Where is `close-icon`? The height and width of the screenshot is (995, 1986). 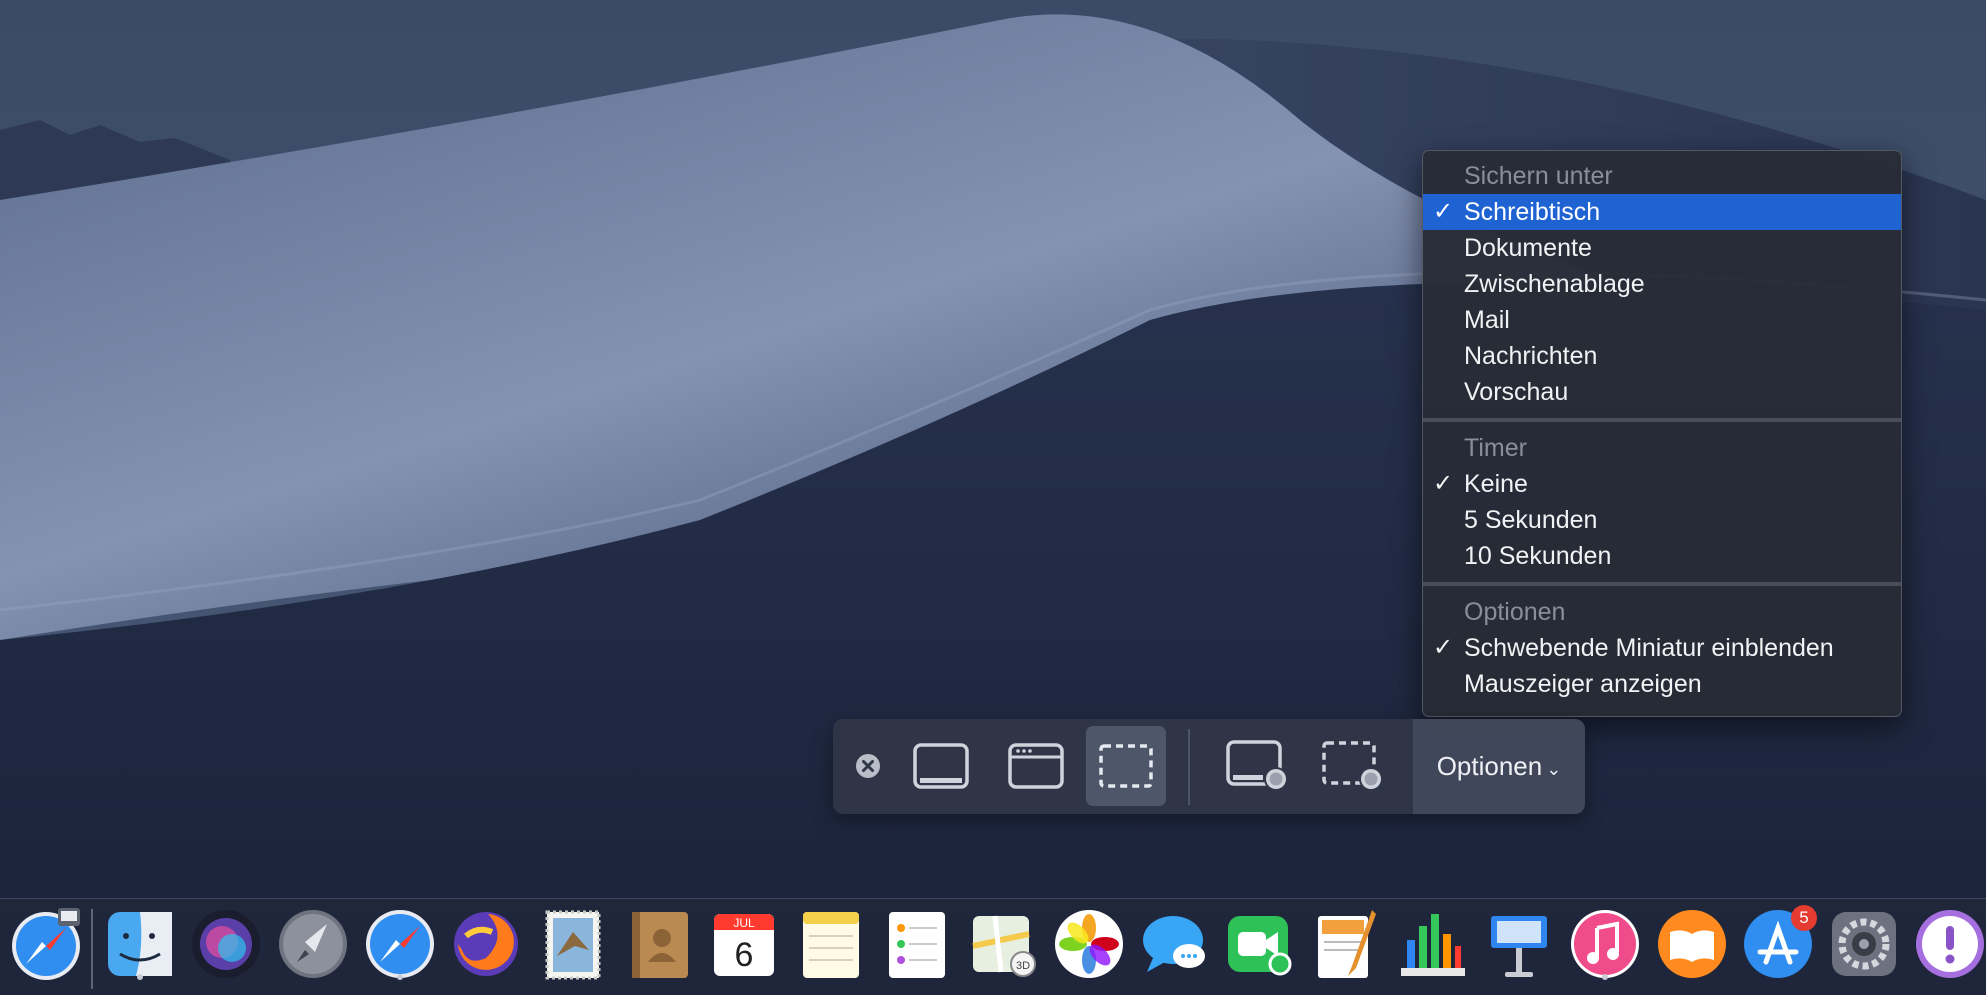
close-icon is located at coordinates (868, 766).